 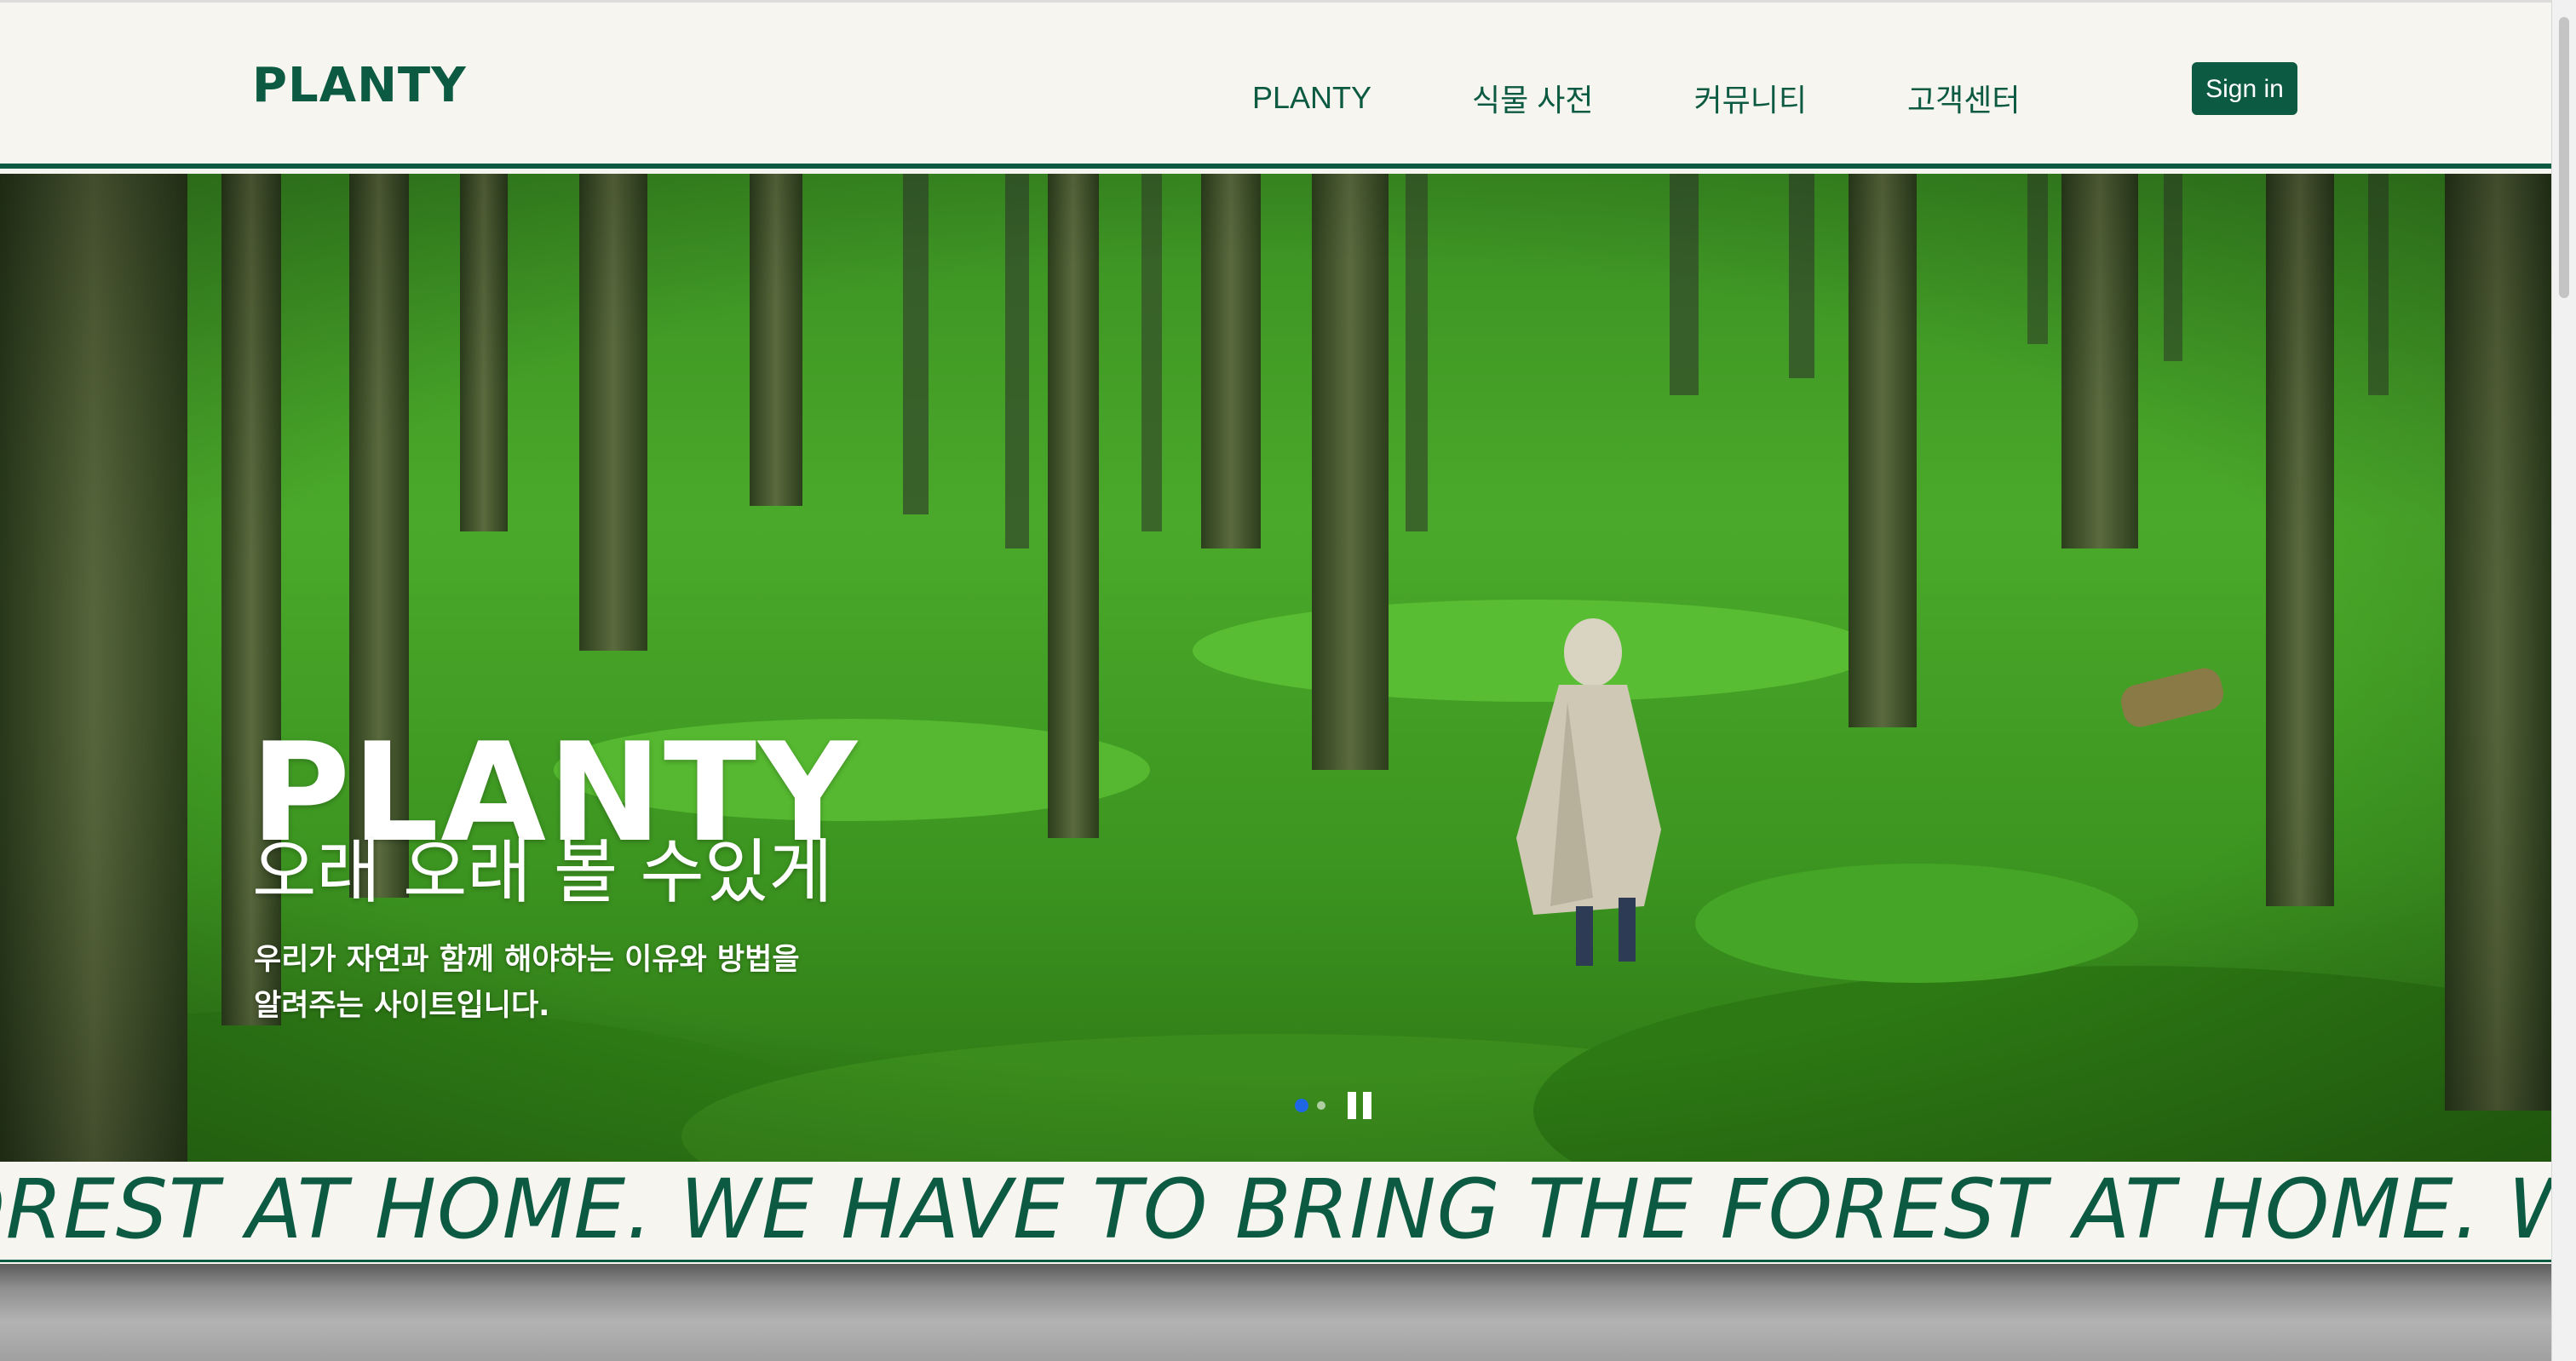 I want to click on main-nav: PLANTY 식물 사전 커뮤니티 고객센터, so click(x=1636, y=98).